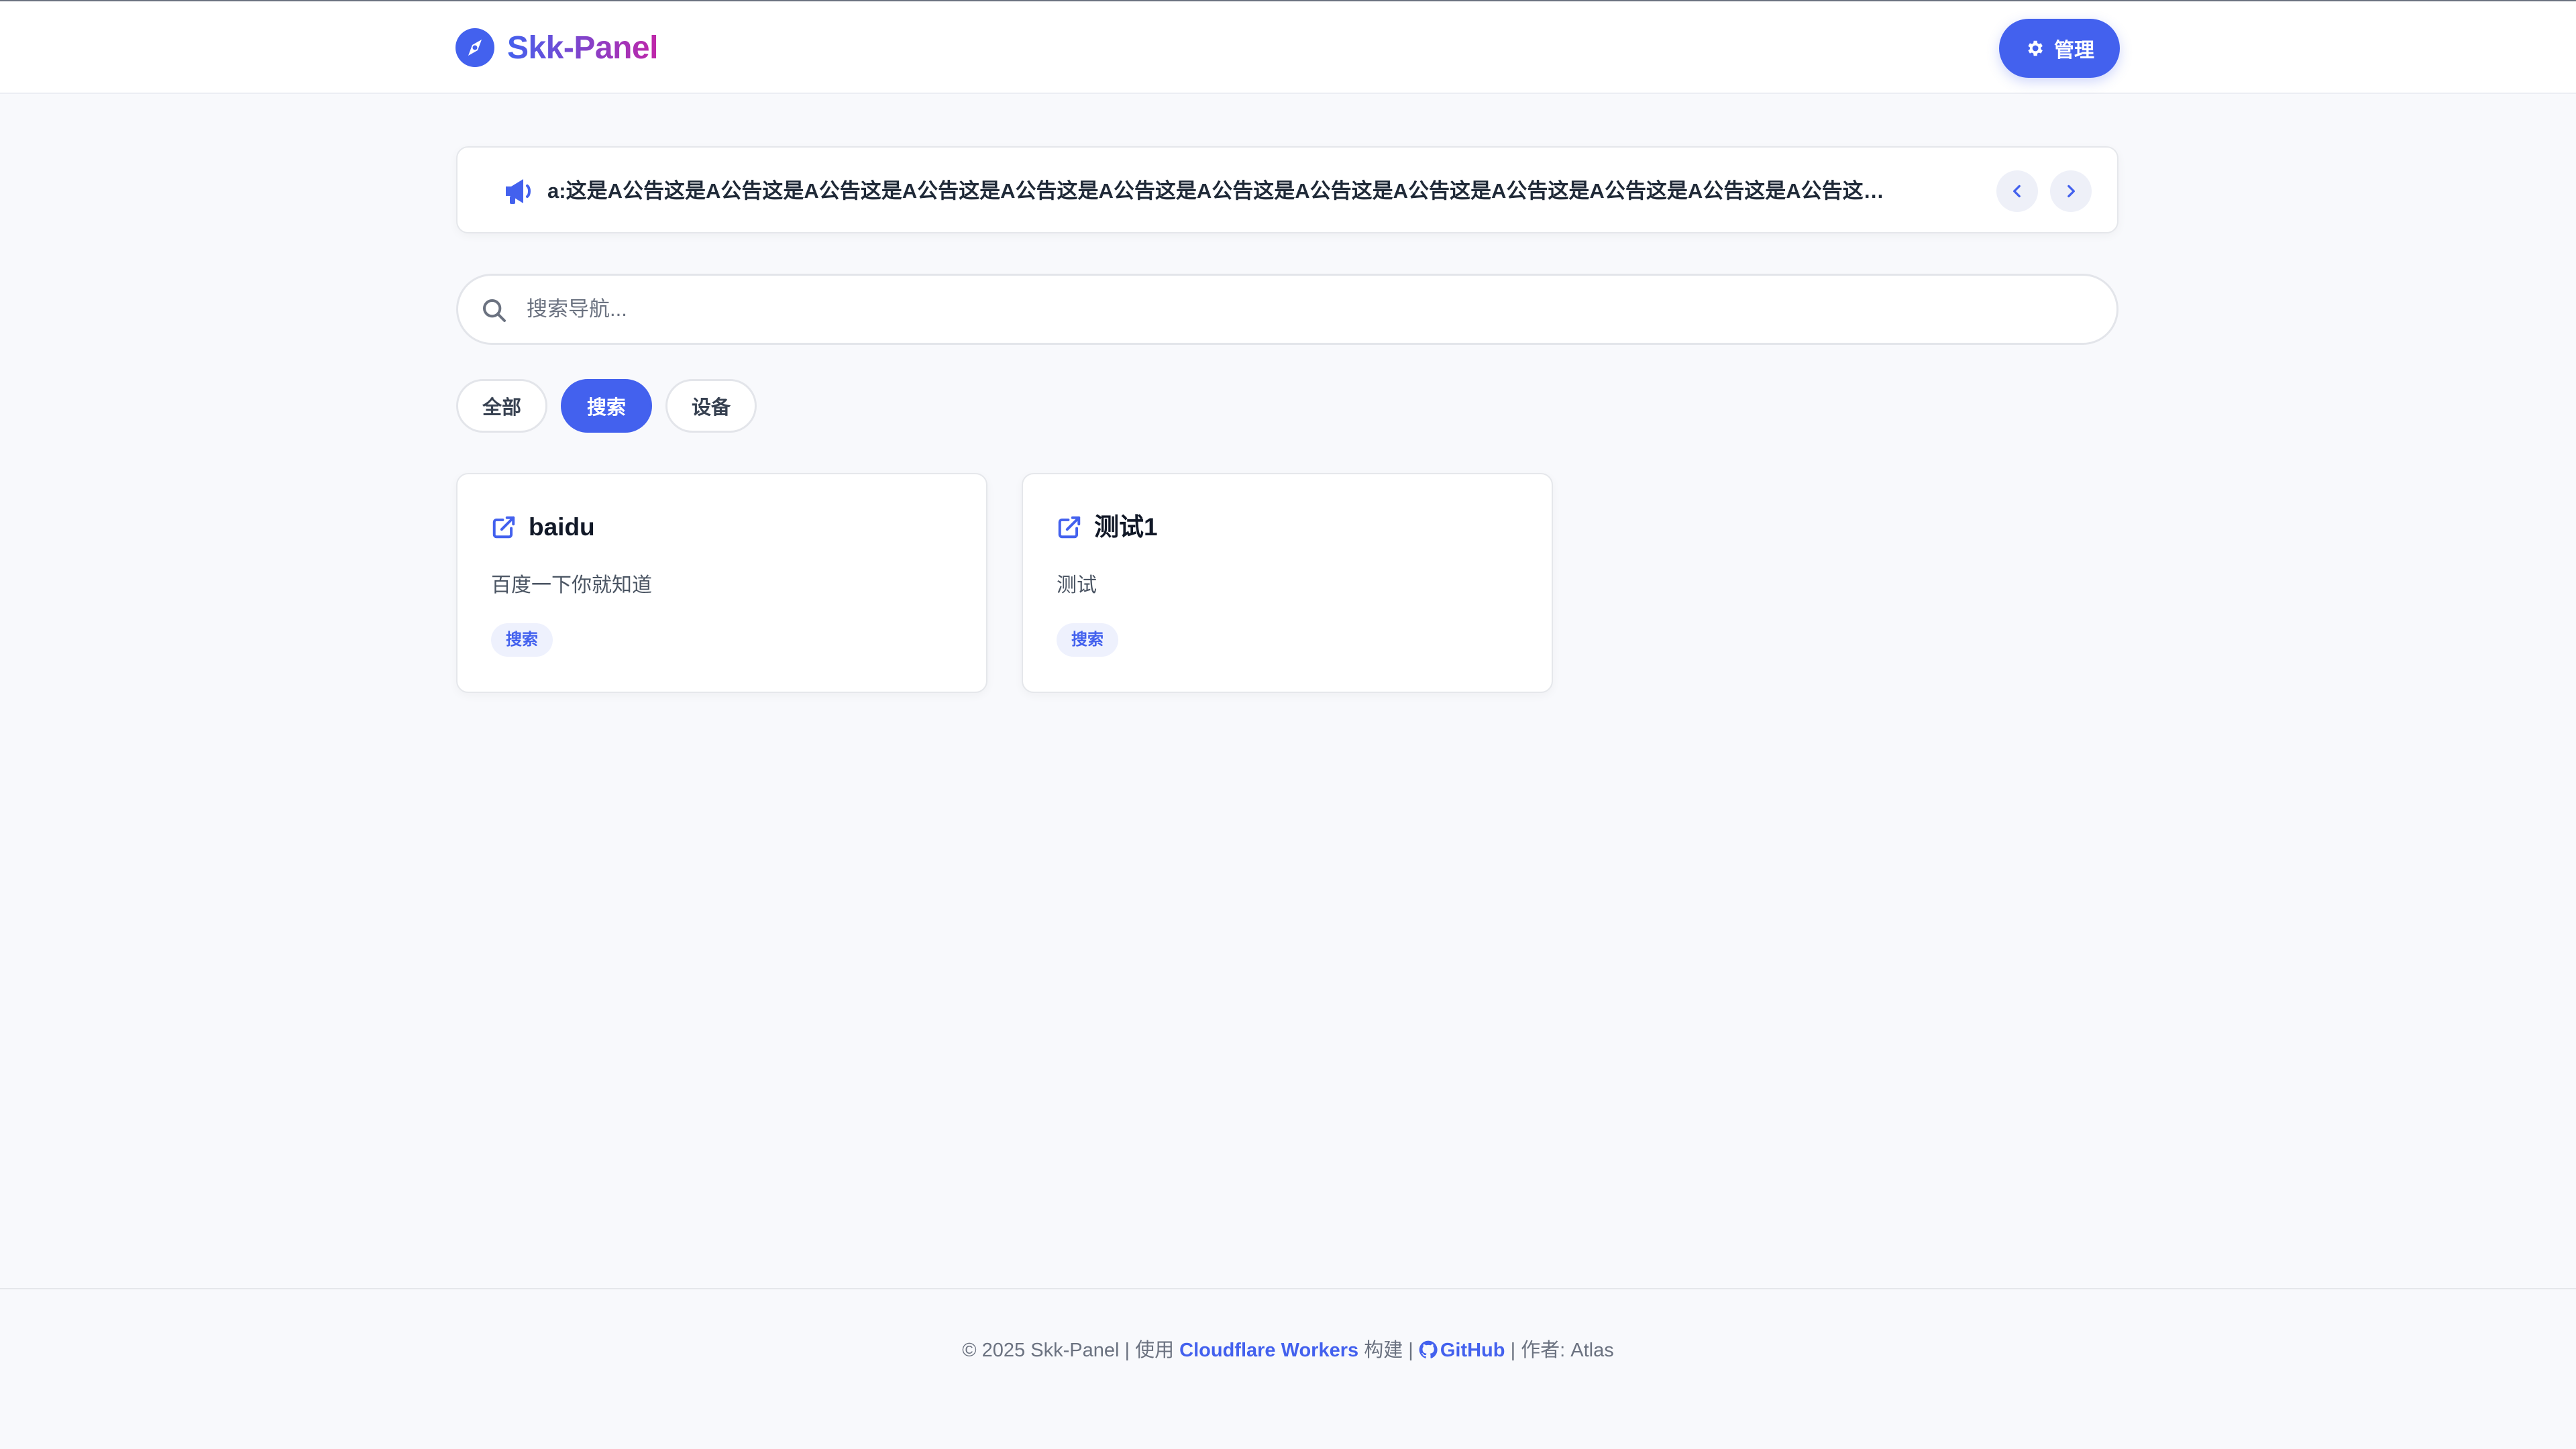 The height and width of the screenshot is (1449, 2576). Describe the element at coordinates (1126, 527) in the screenshot. I see `card-title: 测试1` at that location.